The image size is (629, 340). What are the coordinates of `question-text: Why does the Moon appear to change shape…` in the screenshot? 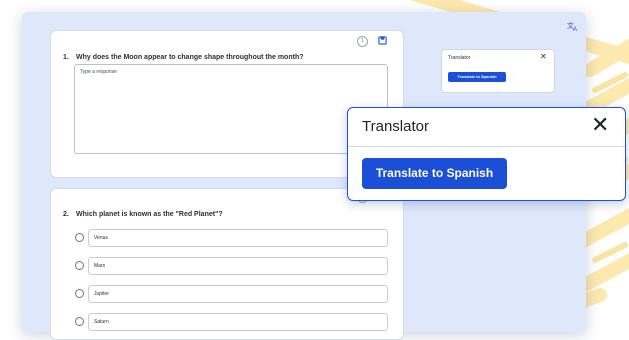 It's located at (190, 57).